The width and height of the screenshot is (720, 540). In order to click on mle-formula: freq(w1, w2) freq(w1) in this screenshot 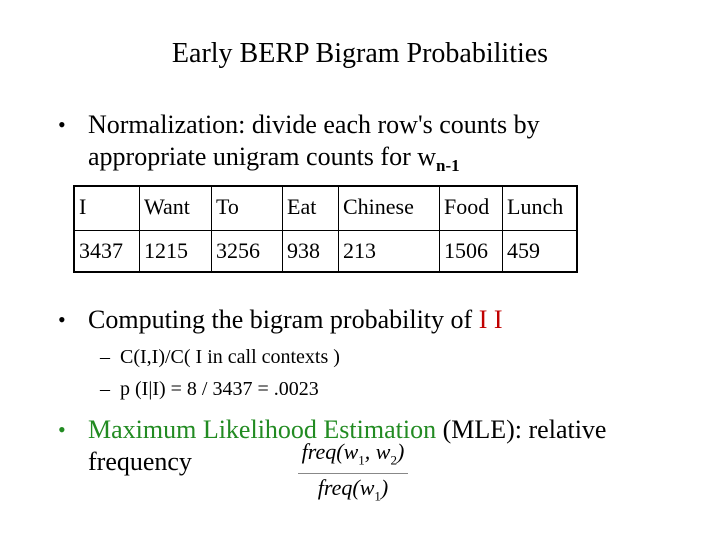, I will do `click(353, 474)`.